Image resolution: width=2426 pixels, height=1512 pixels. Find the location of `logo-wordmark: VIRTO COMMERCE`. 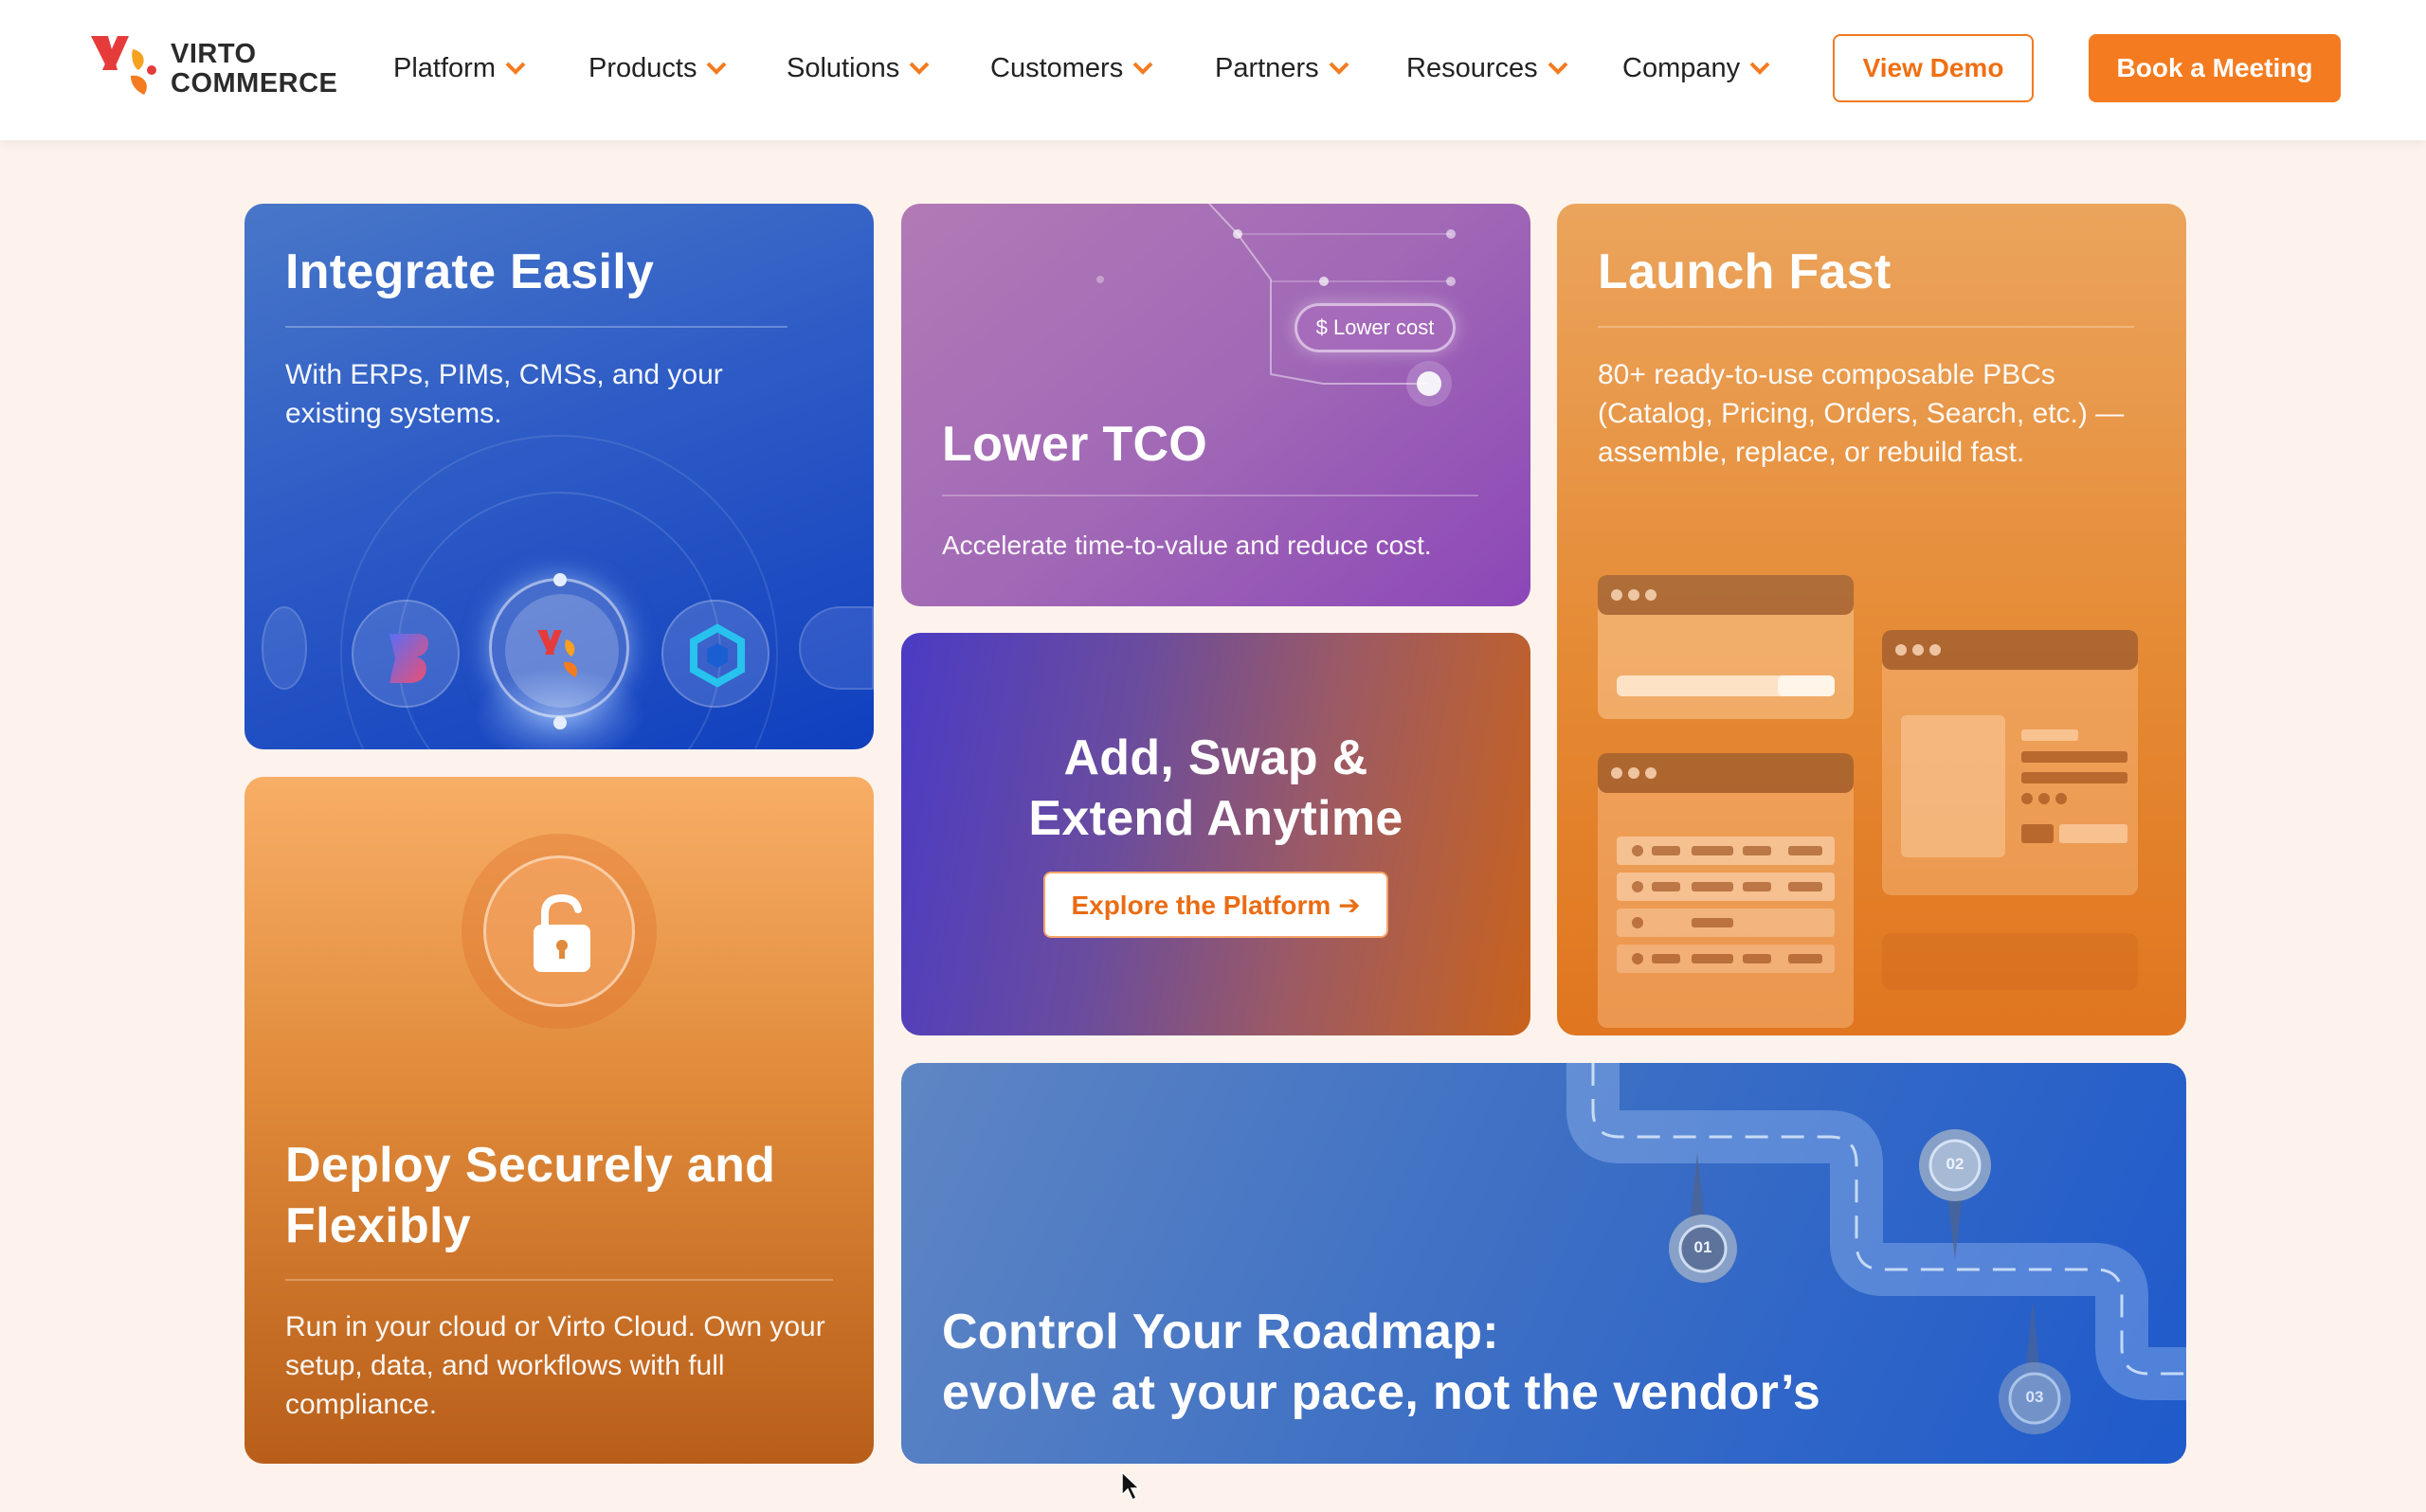

logo-wordmark: VIRTO COMMERCE is located at coordinates (254, 69).